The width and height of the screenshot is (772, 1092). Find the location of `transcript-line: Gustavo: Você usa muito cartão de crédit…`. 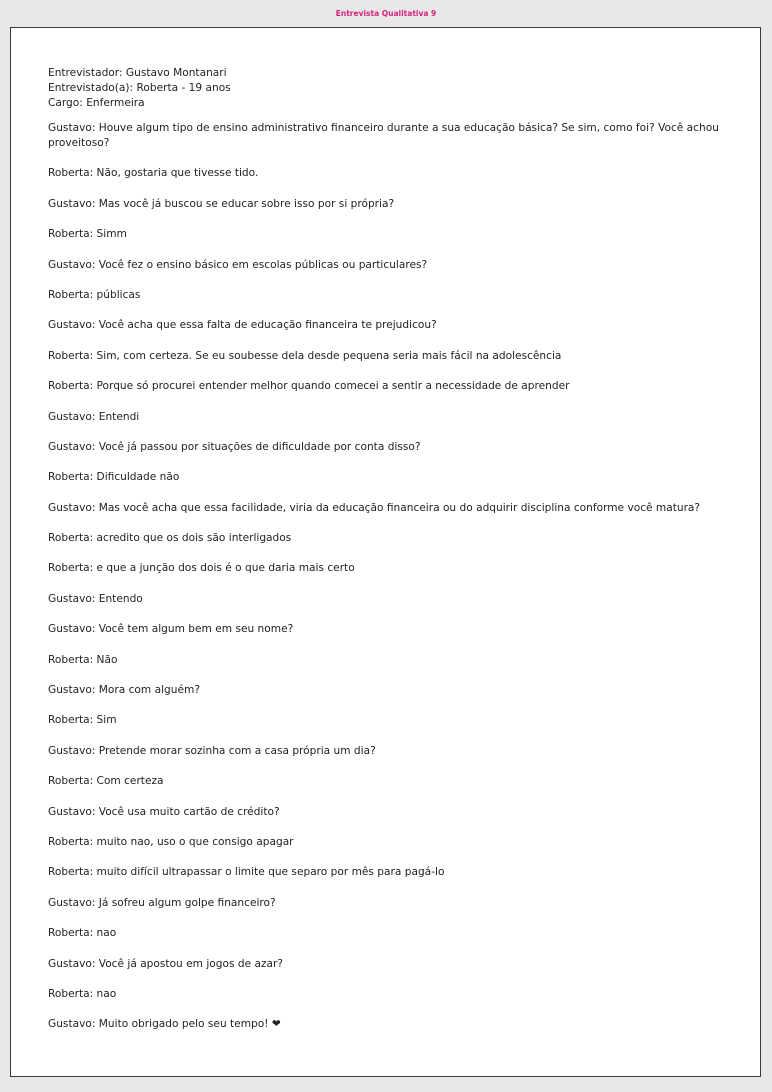

transcript-line: Gustavo: Você usa muito cartão de crédit… is located at coordinates (164, 811).